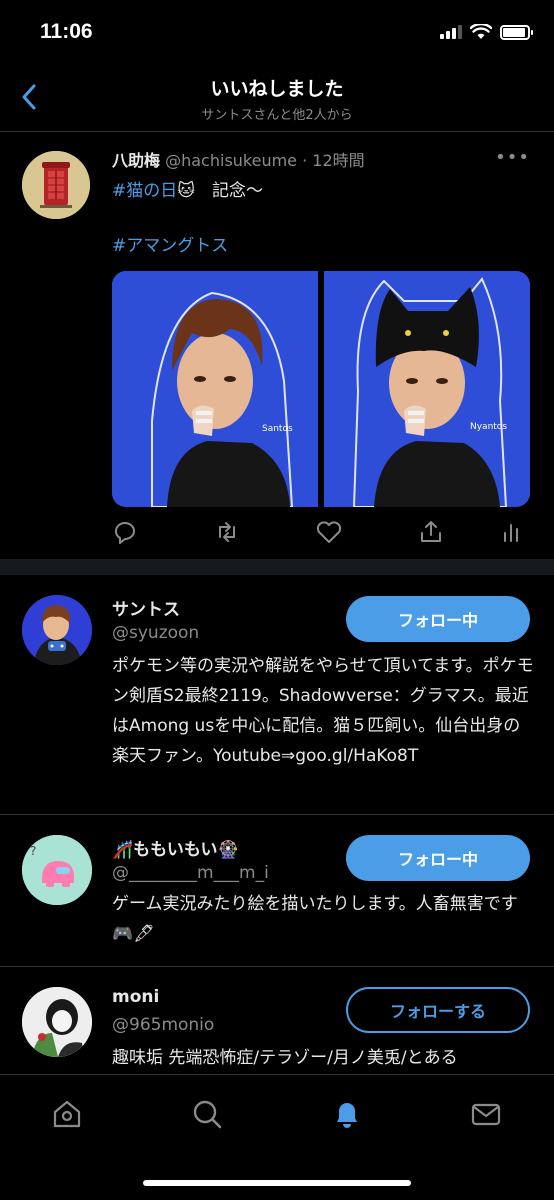 This screenshot has width=554, height=1200. What do you see at coordinates (67, 1114) in the screenshot?
I see `home-icon` at bounding box center [67, 1114].